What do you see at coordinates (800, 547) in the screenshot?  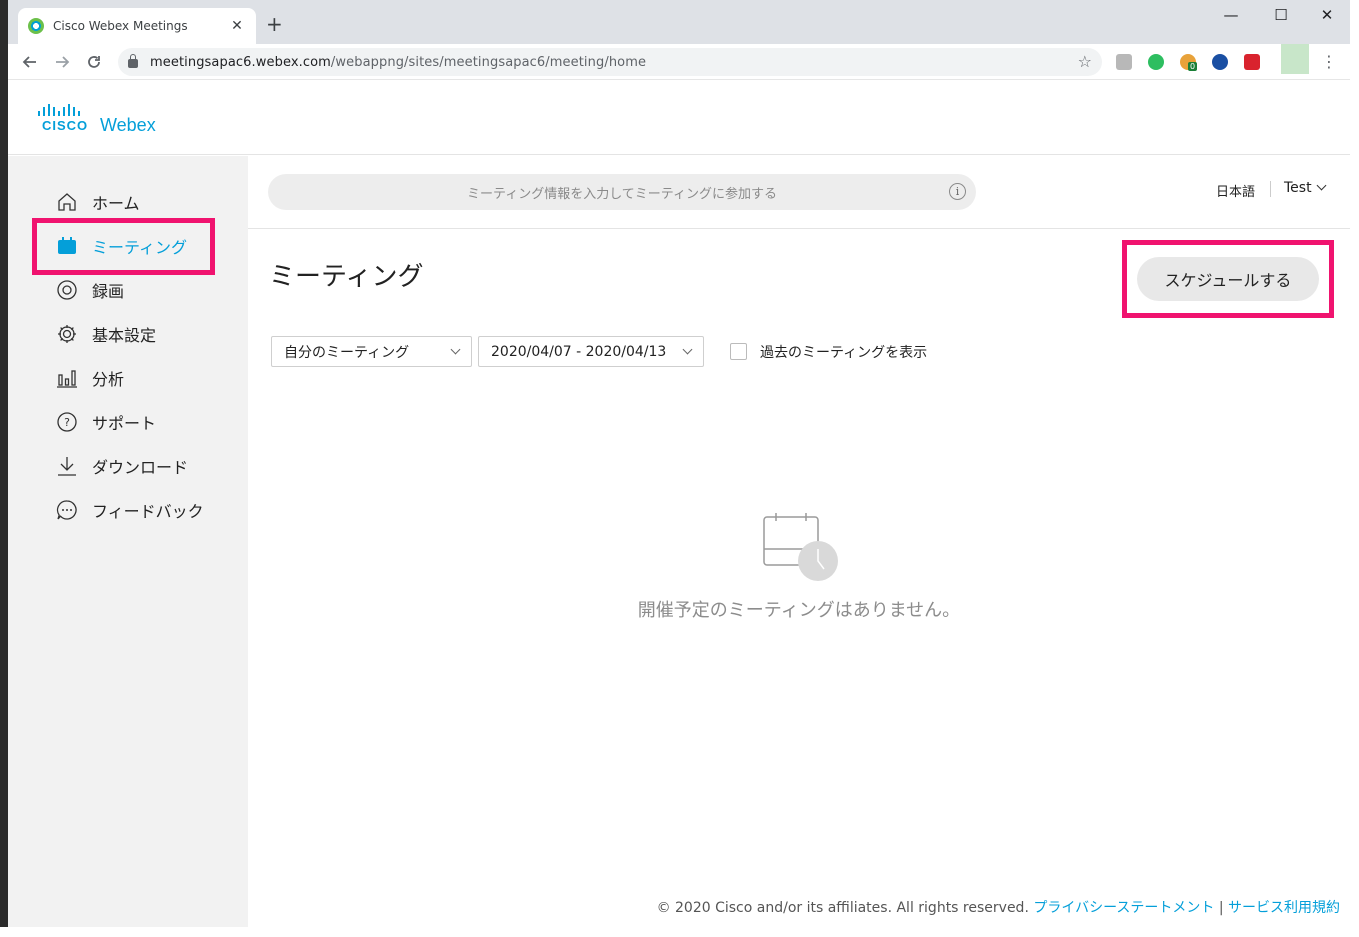 I see `empty-calendar-clock-icon` at bounding box center [800, 547].